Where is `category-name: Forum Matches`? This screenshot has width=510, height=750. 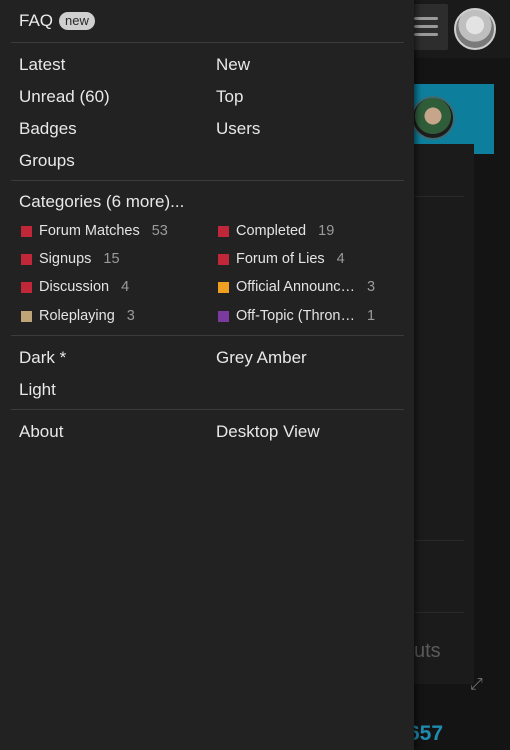 category-name: Forum Matches is located at coordinates (89, 231).